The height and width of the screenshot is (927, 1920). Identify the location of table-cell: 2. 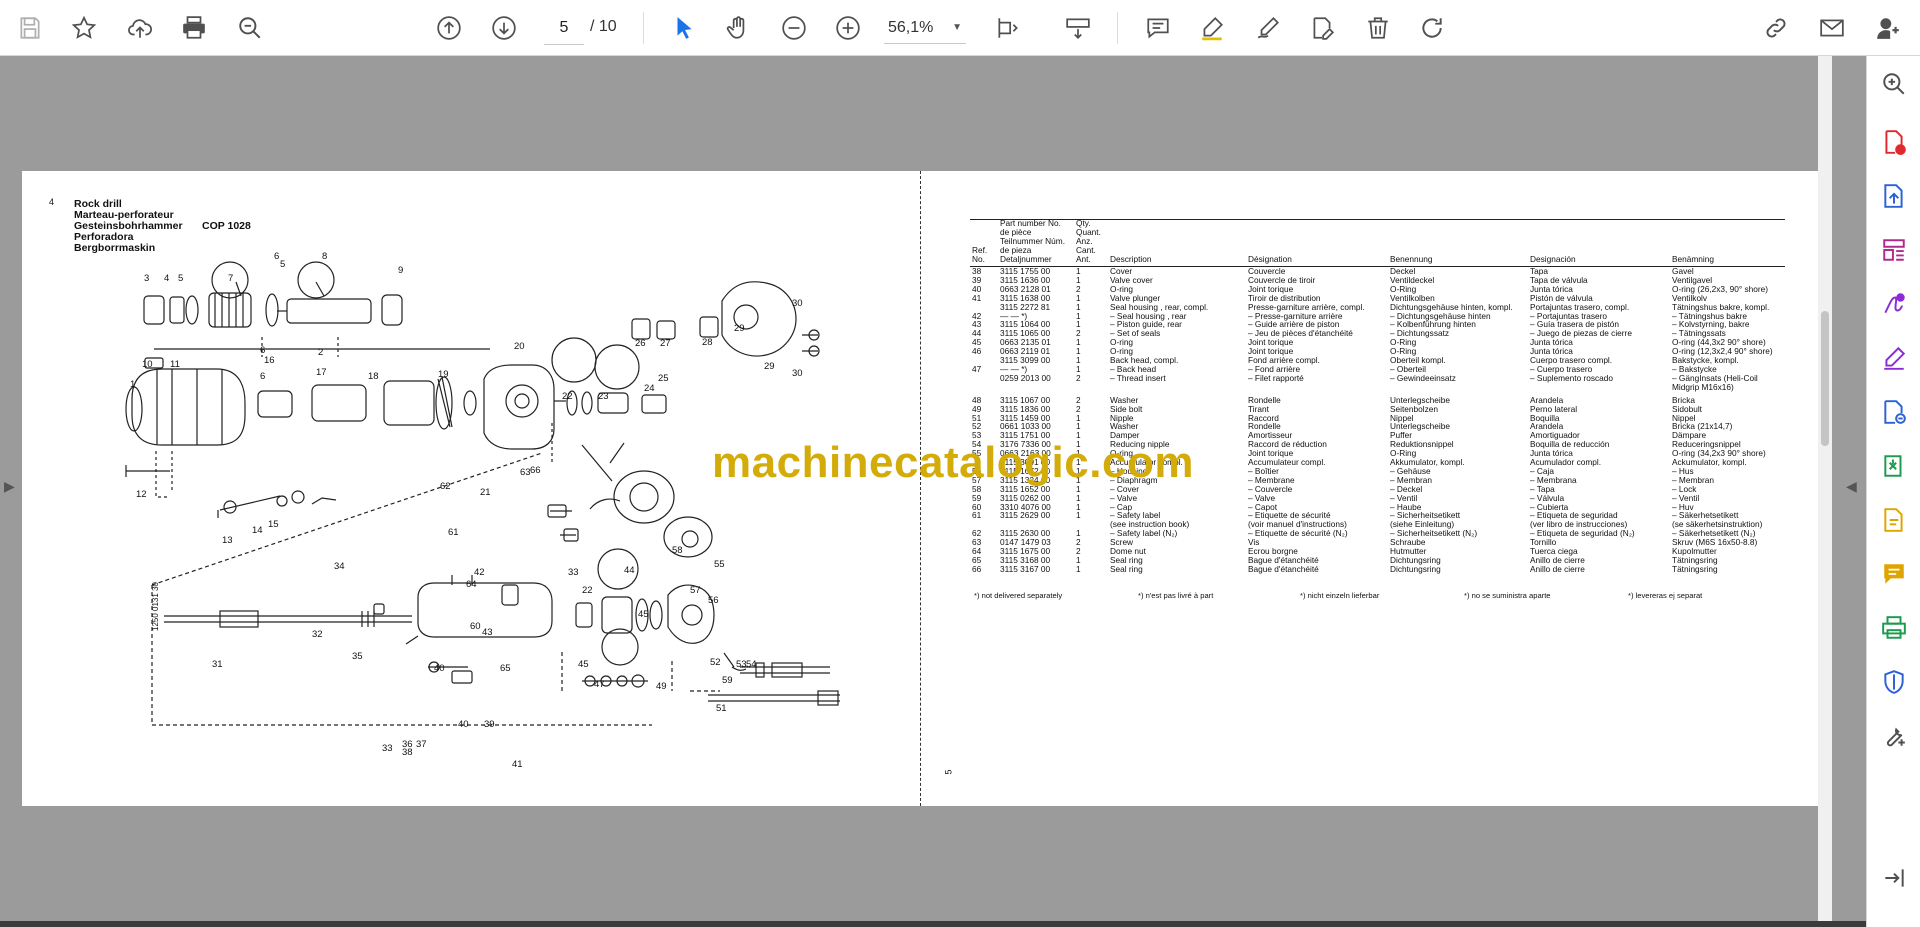
(1078, 377).